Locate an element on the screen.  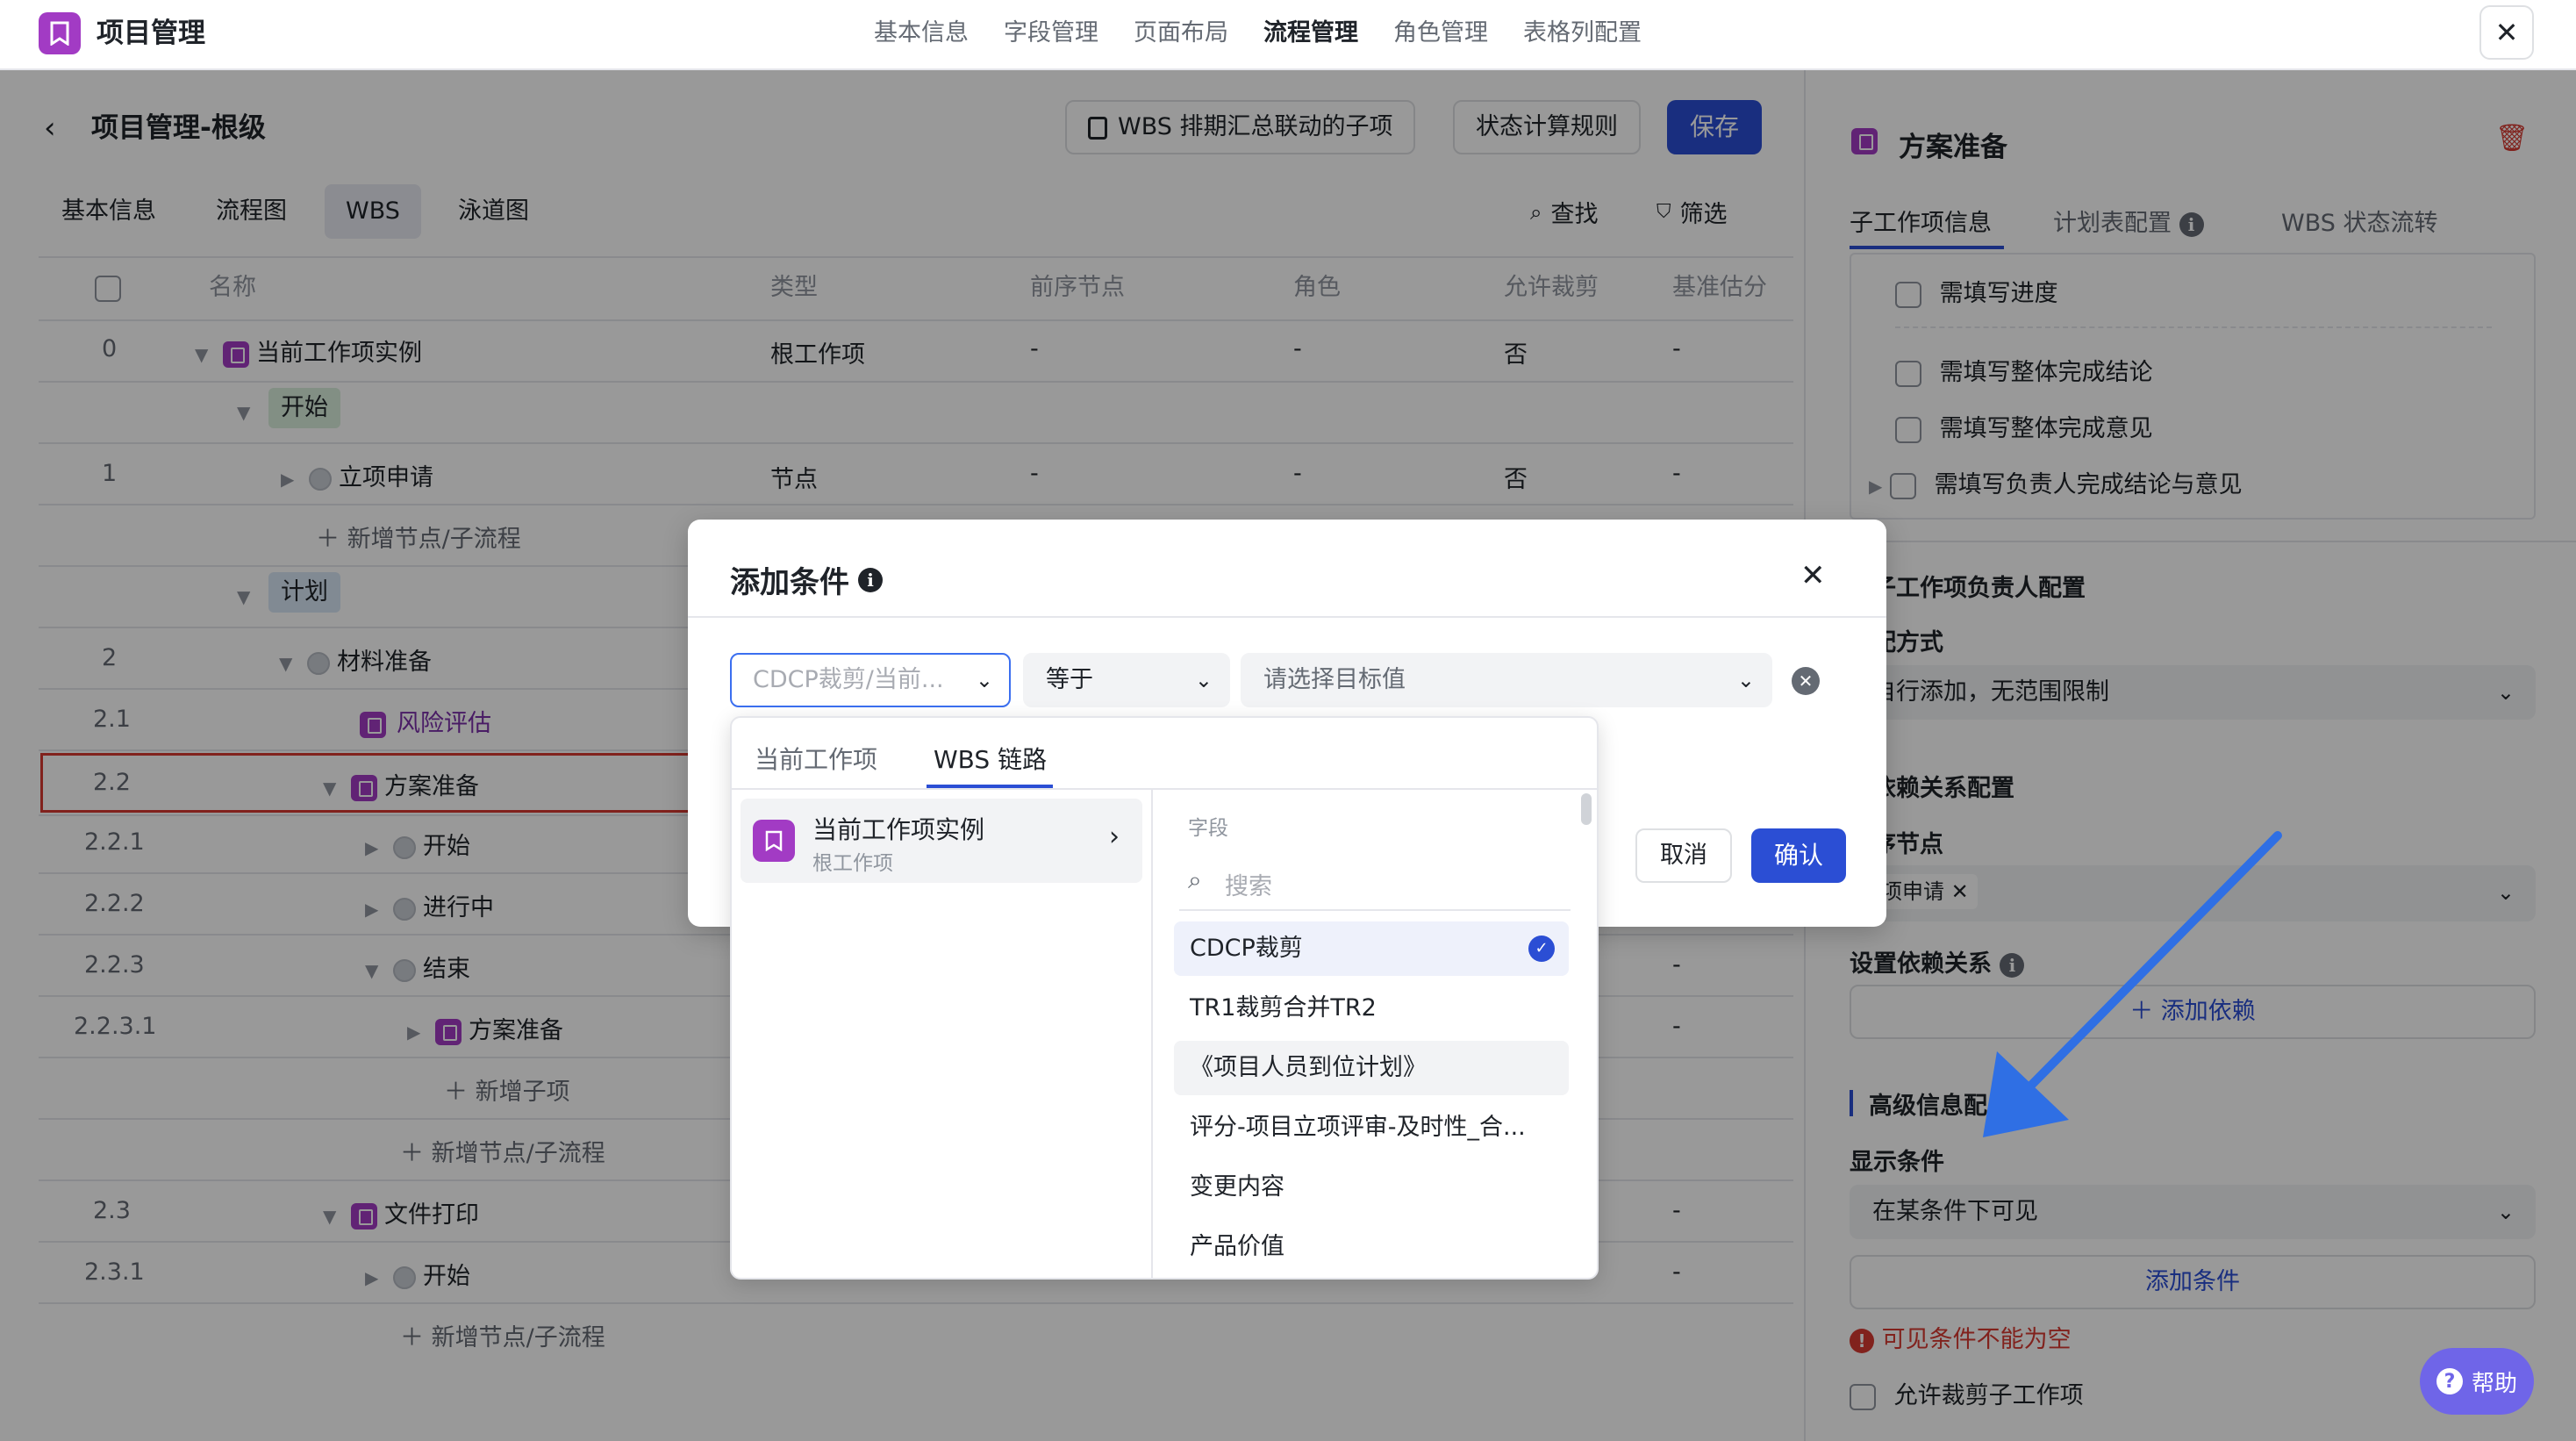
app-logo-icon is located at coordinates (60, 33).